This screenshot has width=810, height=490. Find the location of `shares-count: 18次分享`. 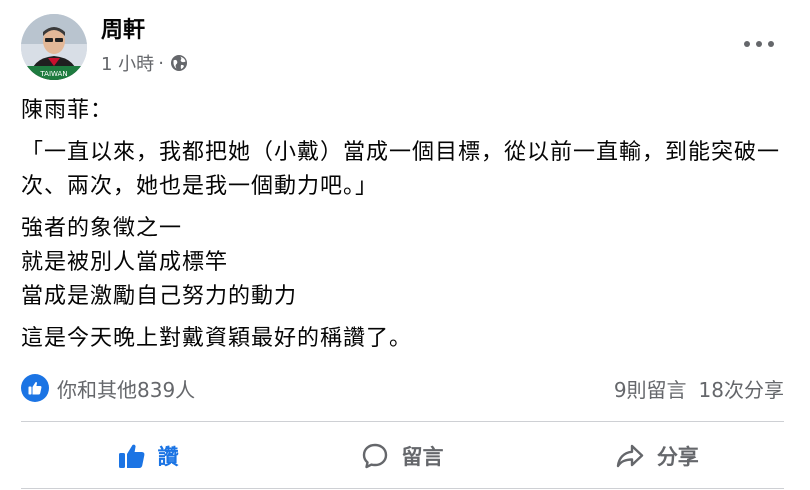

shares-count: 18次分享 is located at coordinates (741, 388).